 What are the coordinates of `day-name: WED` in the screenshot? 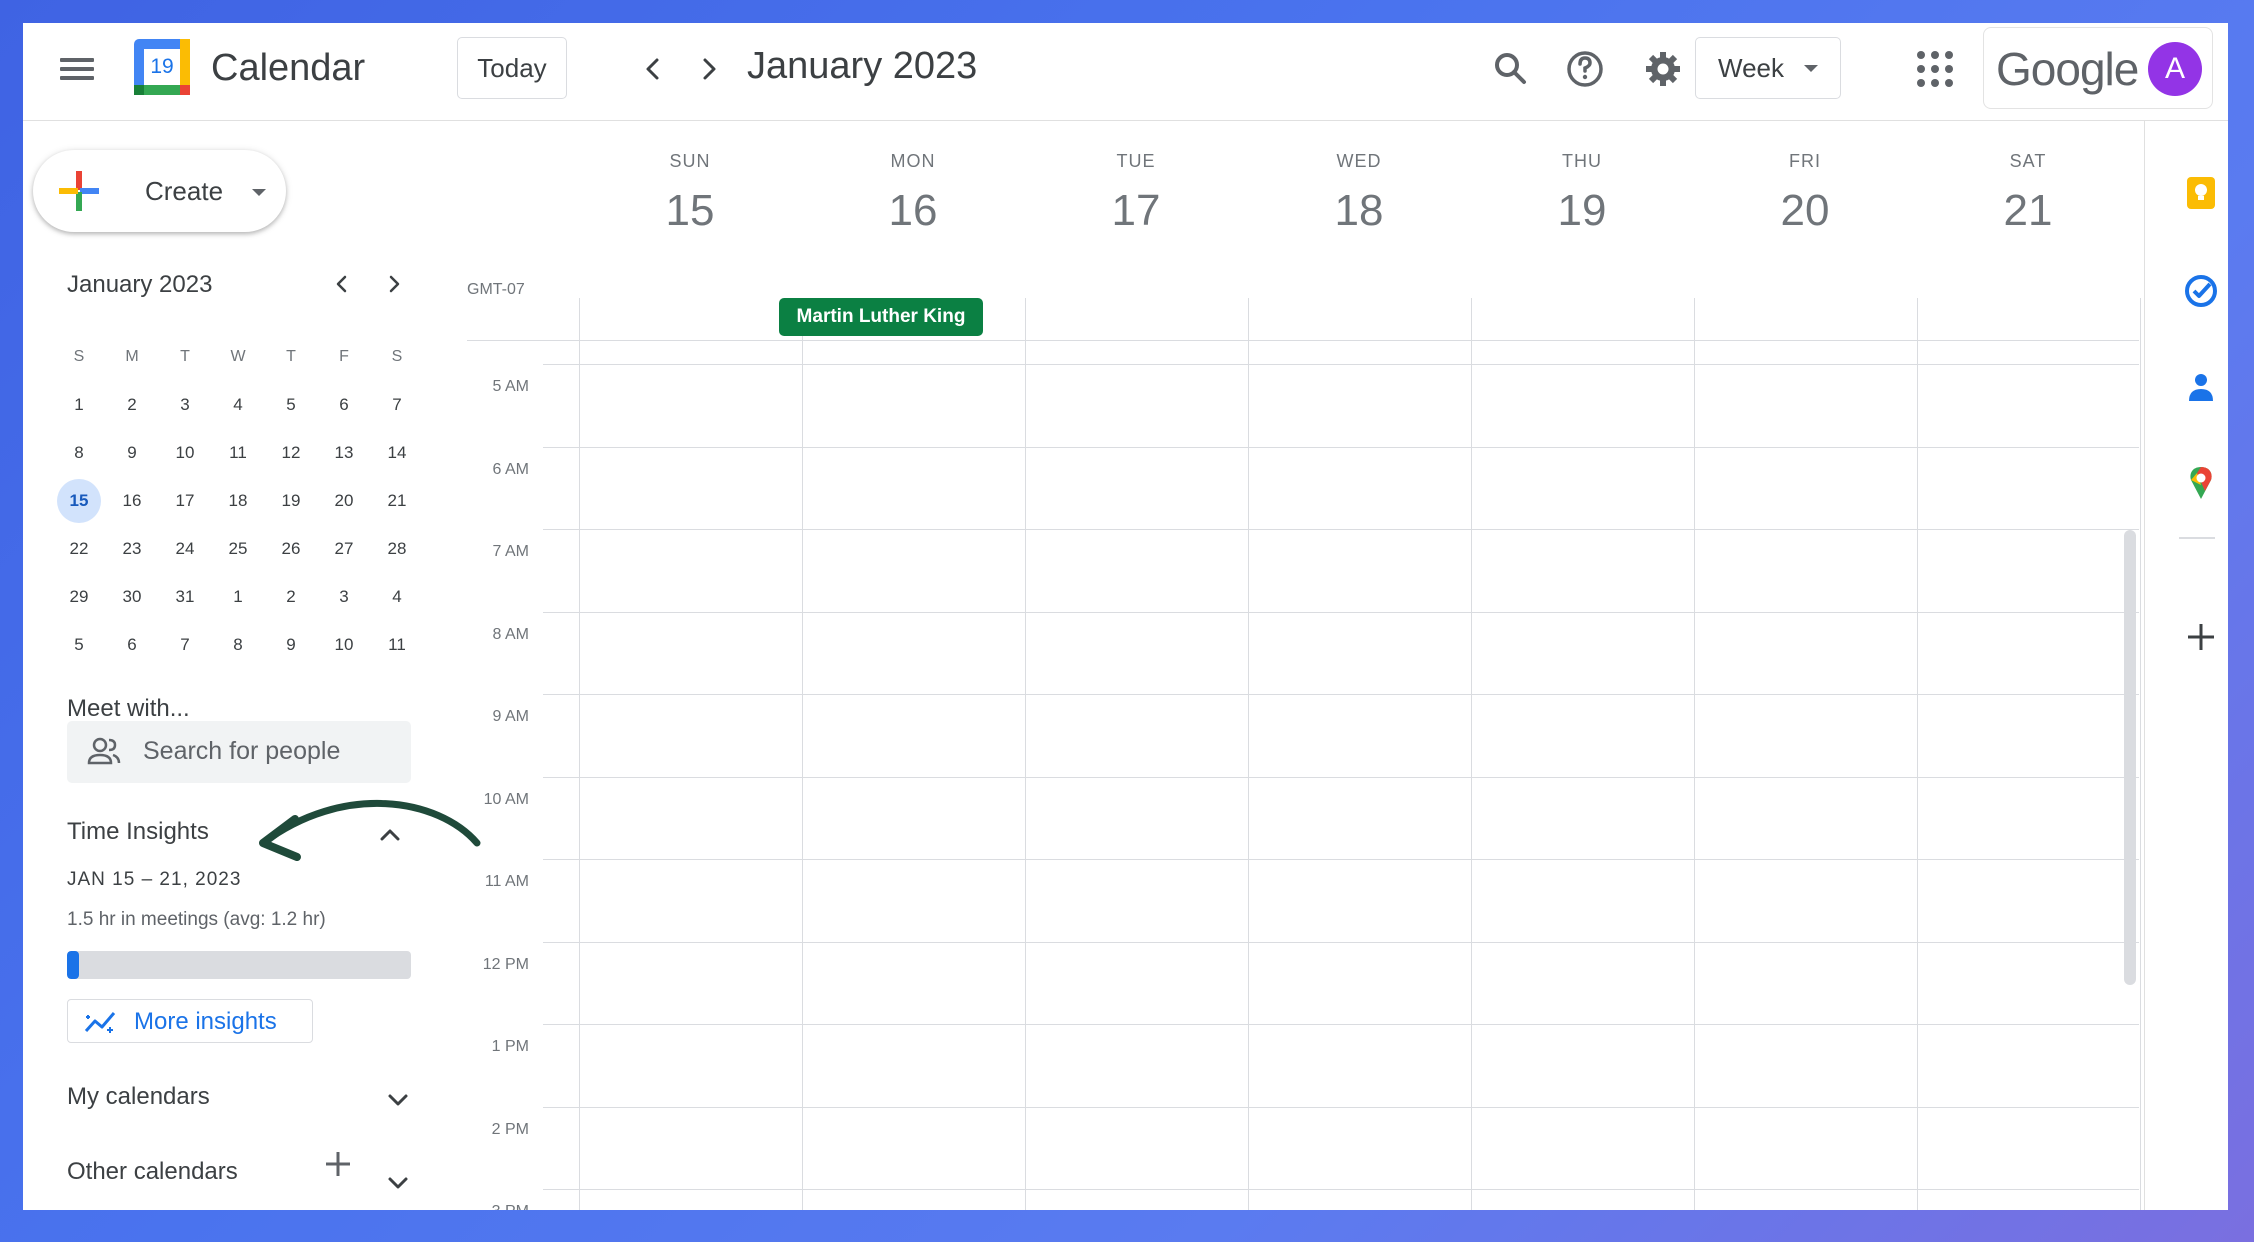 It's located at (1359, 161).